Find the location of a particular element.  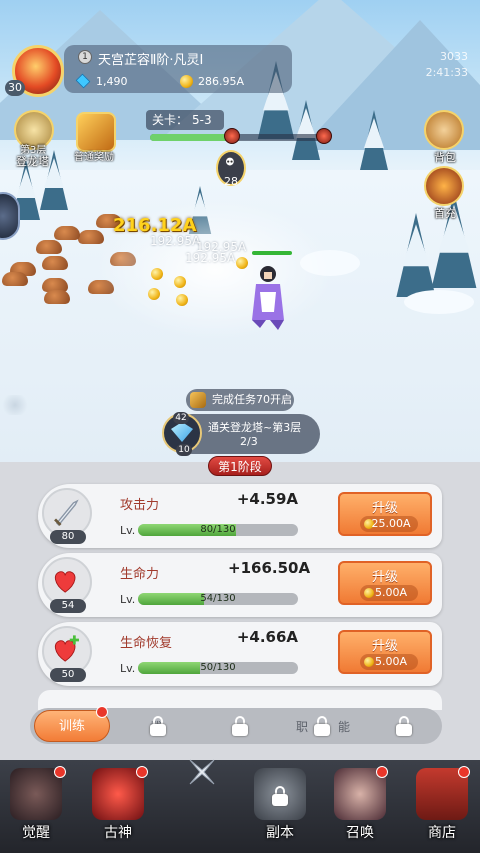

level-progress-bar: 80/130 is located at coordinates (218, 530).